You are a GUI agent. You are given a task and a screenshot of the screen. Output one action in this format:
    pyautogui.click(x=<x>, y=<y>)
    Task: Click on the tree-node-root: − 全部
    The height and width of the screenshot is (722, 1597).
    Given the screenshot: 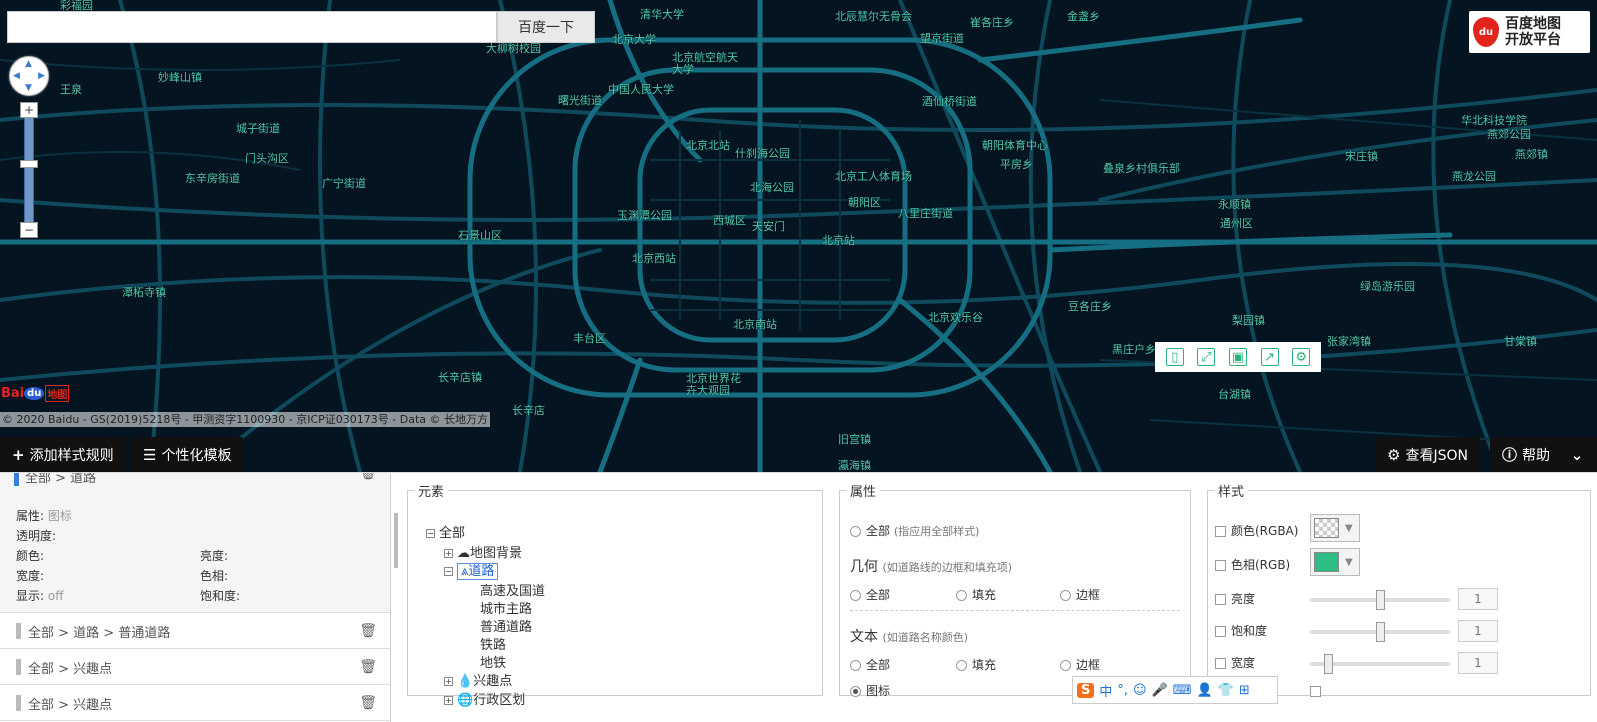 What is the action you would take?
    pyautogui.click(x=445, y=531)
    